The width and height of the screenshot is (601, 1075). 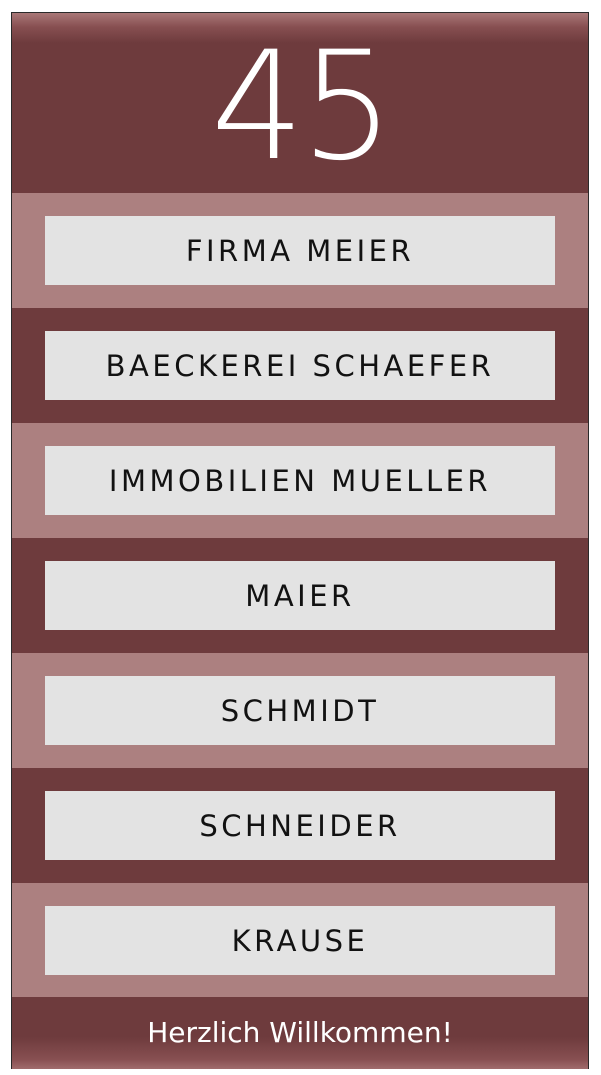 I want to click on entry-button-baeckerei-schaefer: BAECKEREI SCHAEFER, so click(x=300, y=365).